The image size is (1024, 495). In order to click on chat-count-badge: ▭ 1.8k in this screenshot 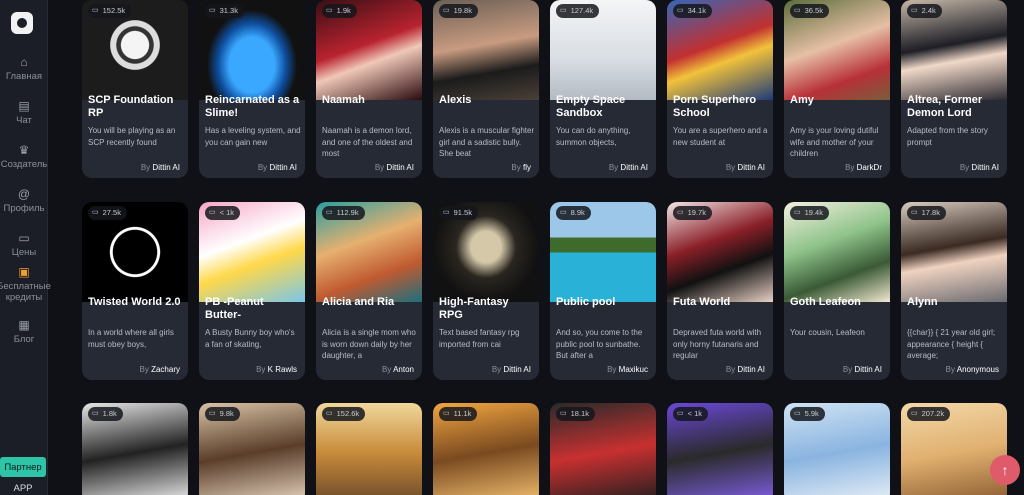, I will do `click(105, 414)`.